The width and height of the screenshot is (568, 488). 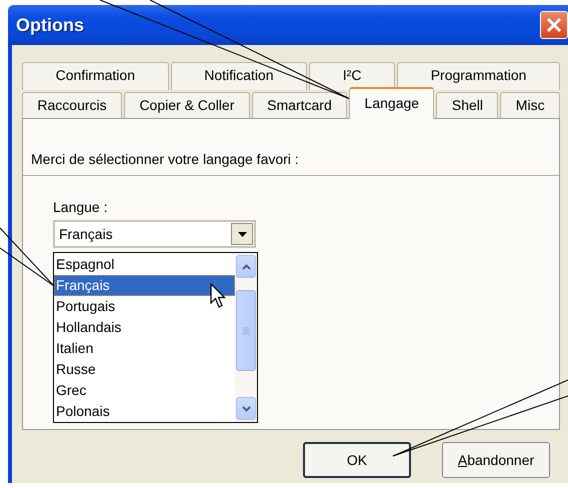 What do you see at coordinates (467, 105) in the screenshot?
I see `tab: Shell` at bounding box center [467, 105].